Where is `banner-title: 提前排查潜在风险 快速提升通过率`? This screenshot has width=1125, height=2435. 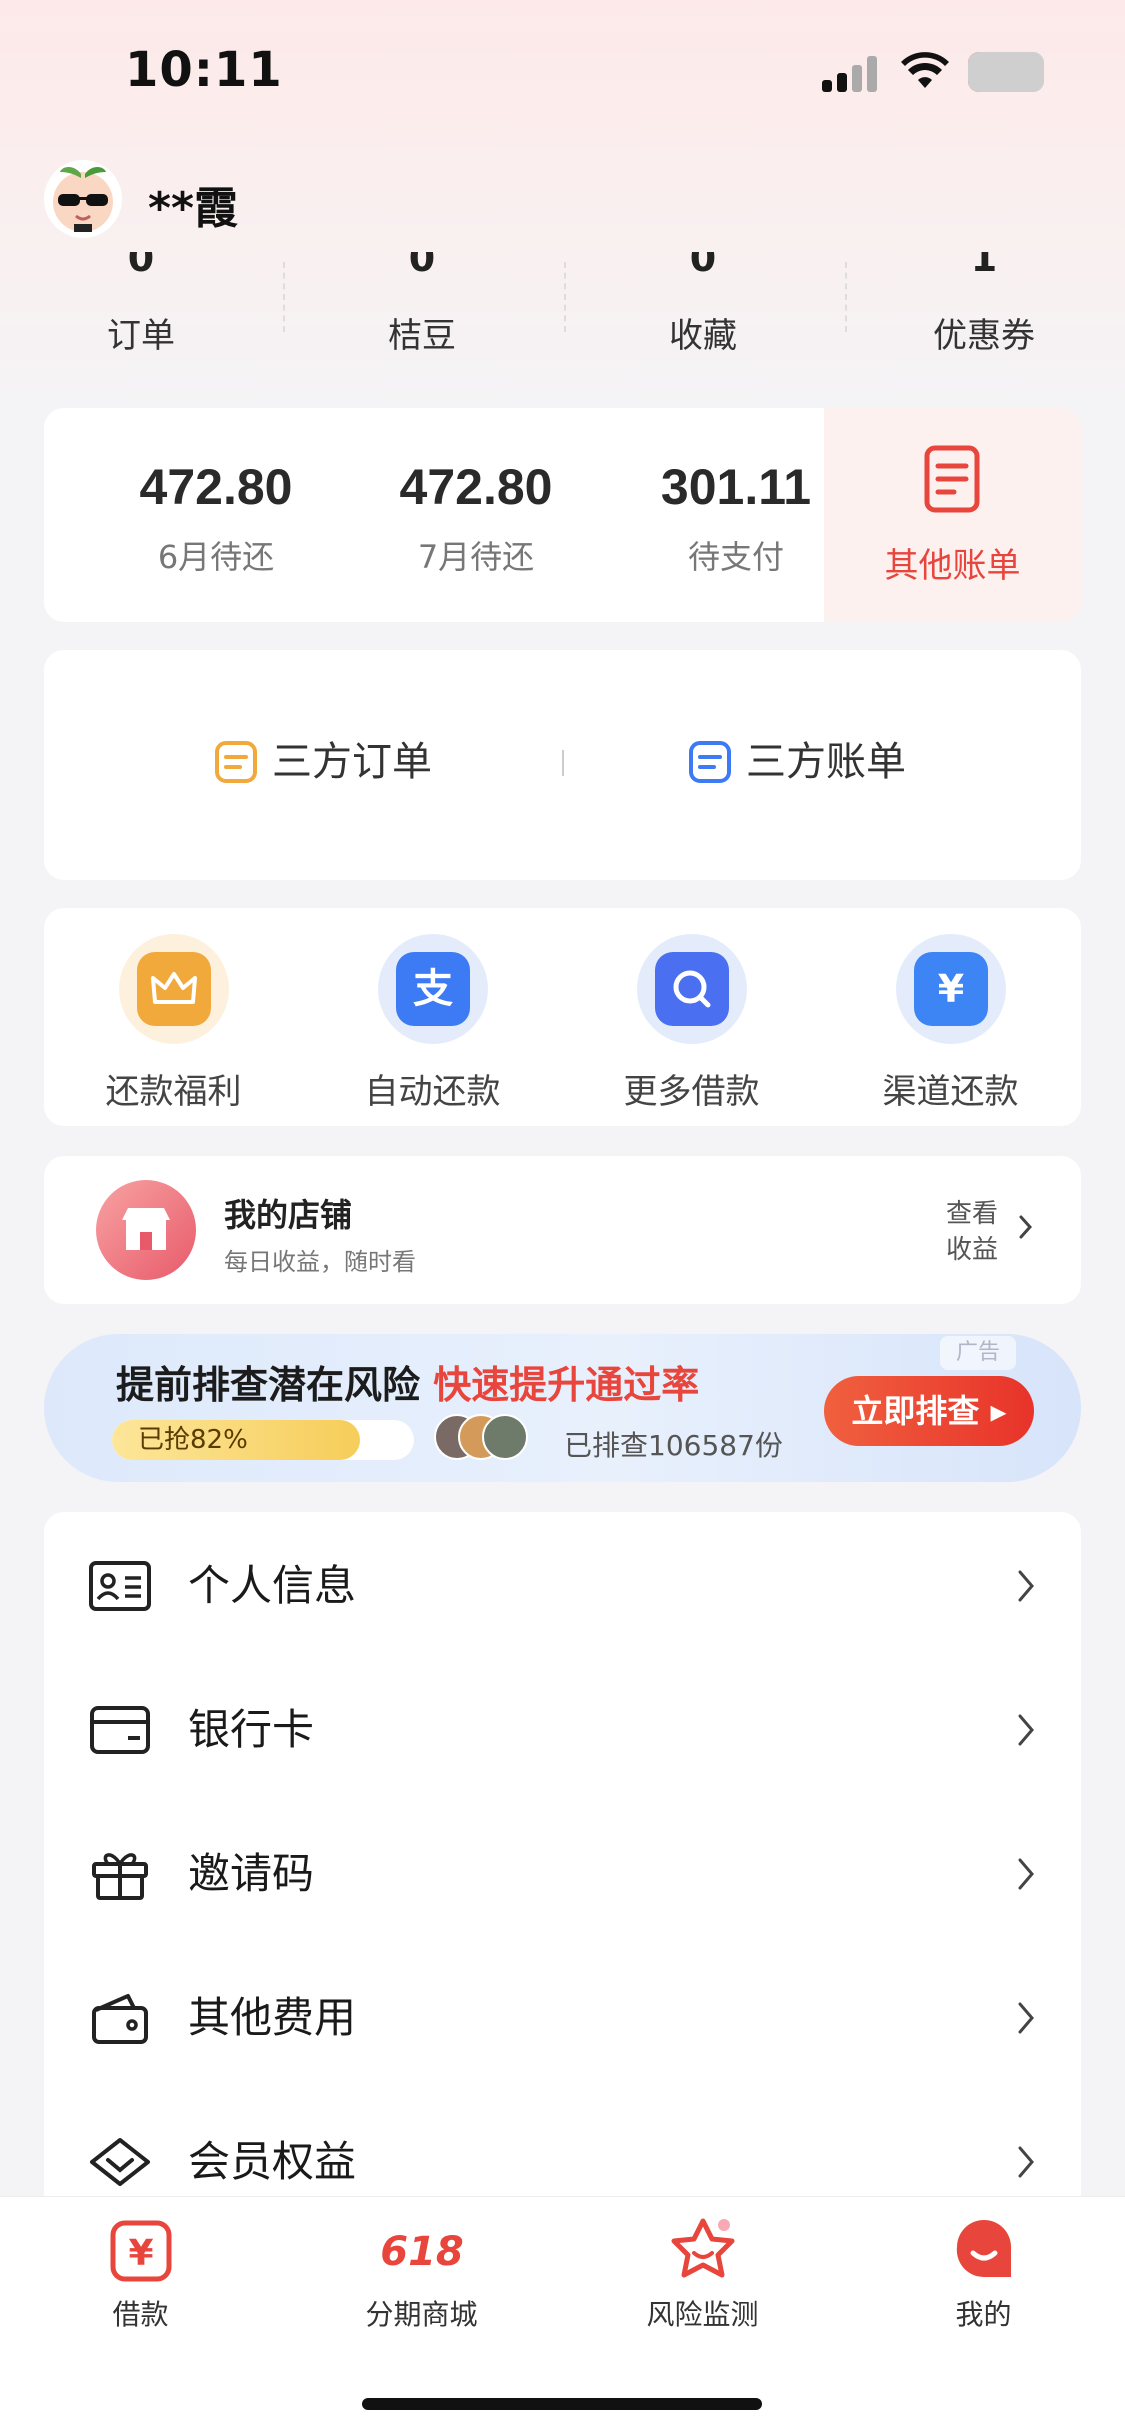
banner-title: 提前排查潜在风险 快速提升通过率 is located at coordinates (407, 1381).